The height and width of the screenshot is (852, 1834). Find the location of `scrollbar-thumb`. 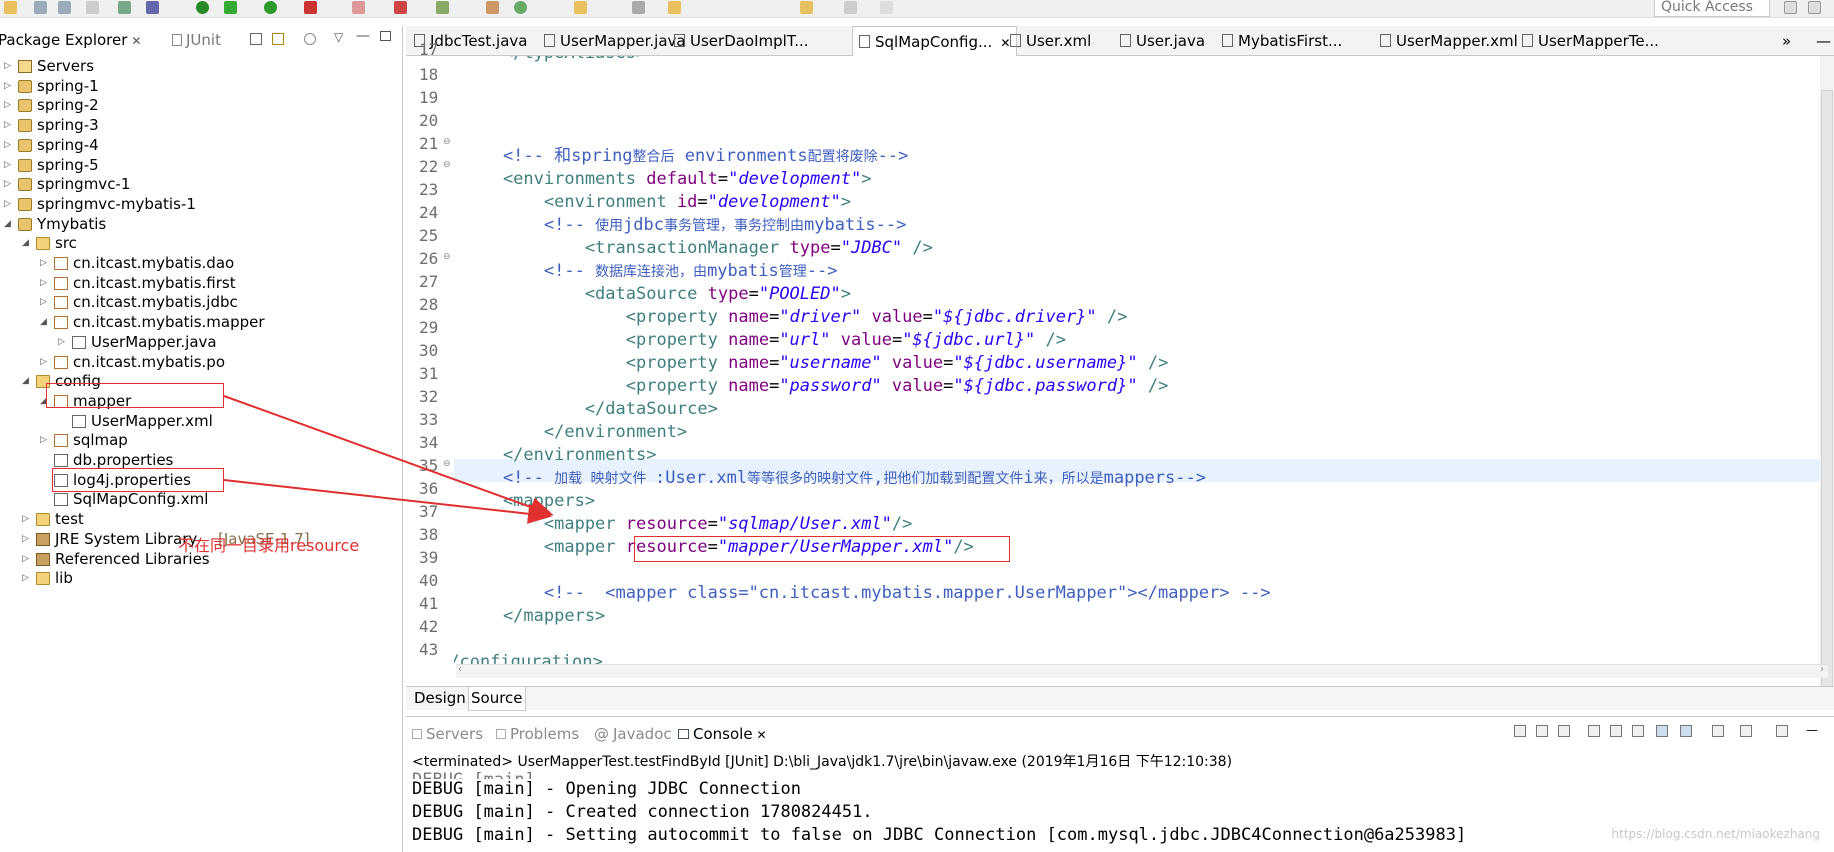

scrollbar-thumb is located at coordinates (1827, 390).